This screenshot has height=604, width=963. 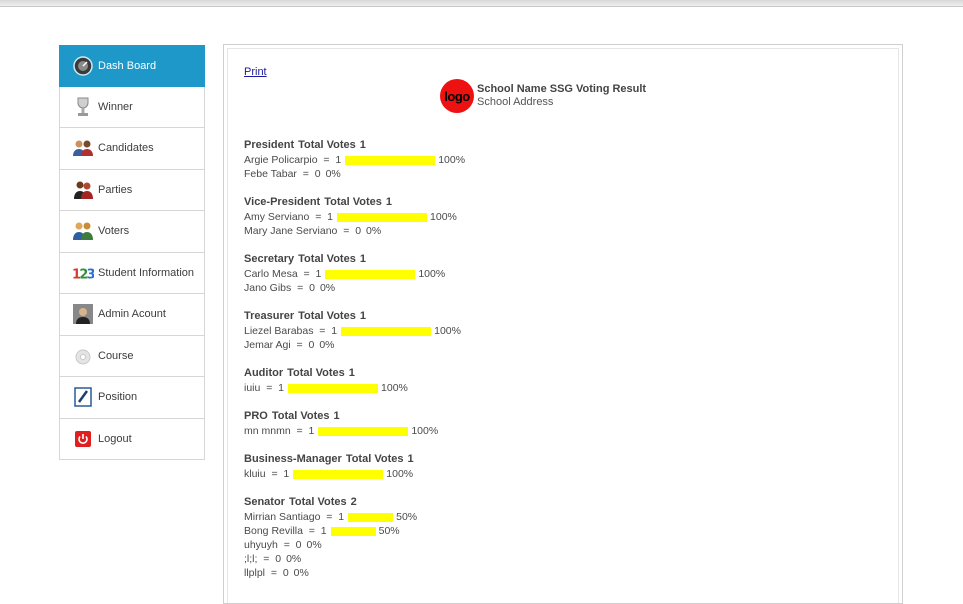 What do you see at coordinates (270, 174) in the screenshot?
I see `candidate-name: Febe Tabar` at bounding box center [270, 174].